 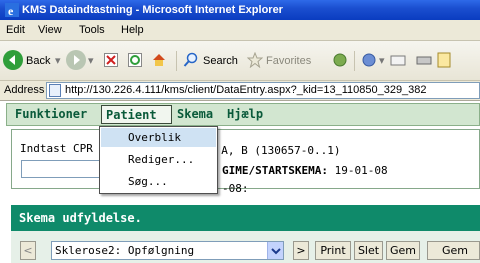 What do you see at coordinates (50, 30) in the screenshot?
I see `menu-view: View` at bounding box center [50, 30].